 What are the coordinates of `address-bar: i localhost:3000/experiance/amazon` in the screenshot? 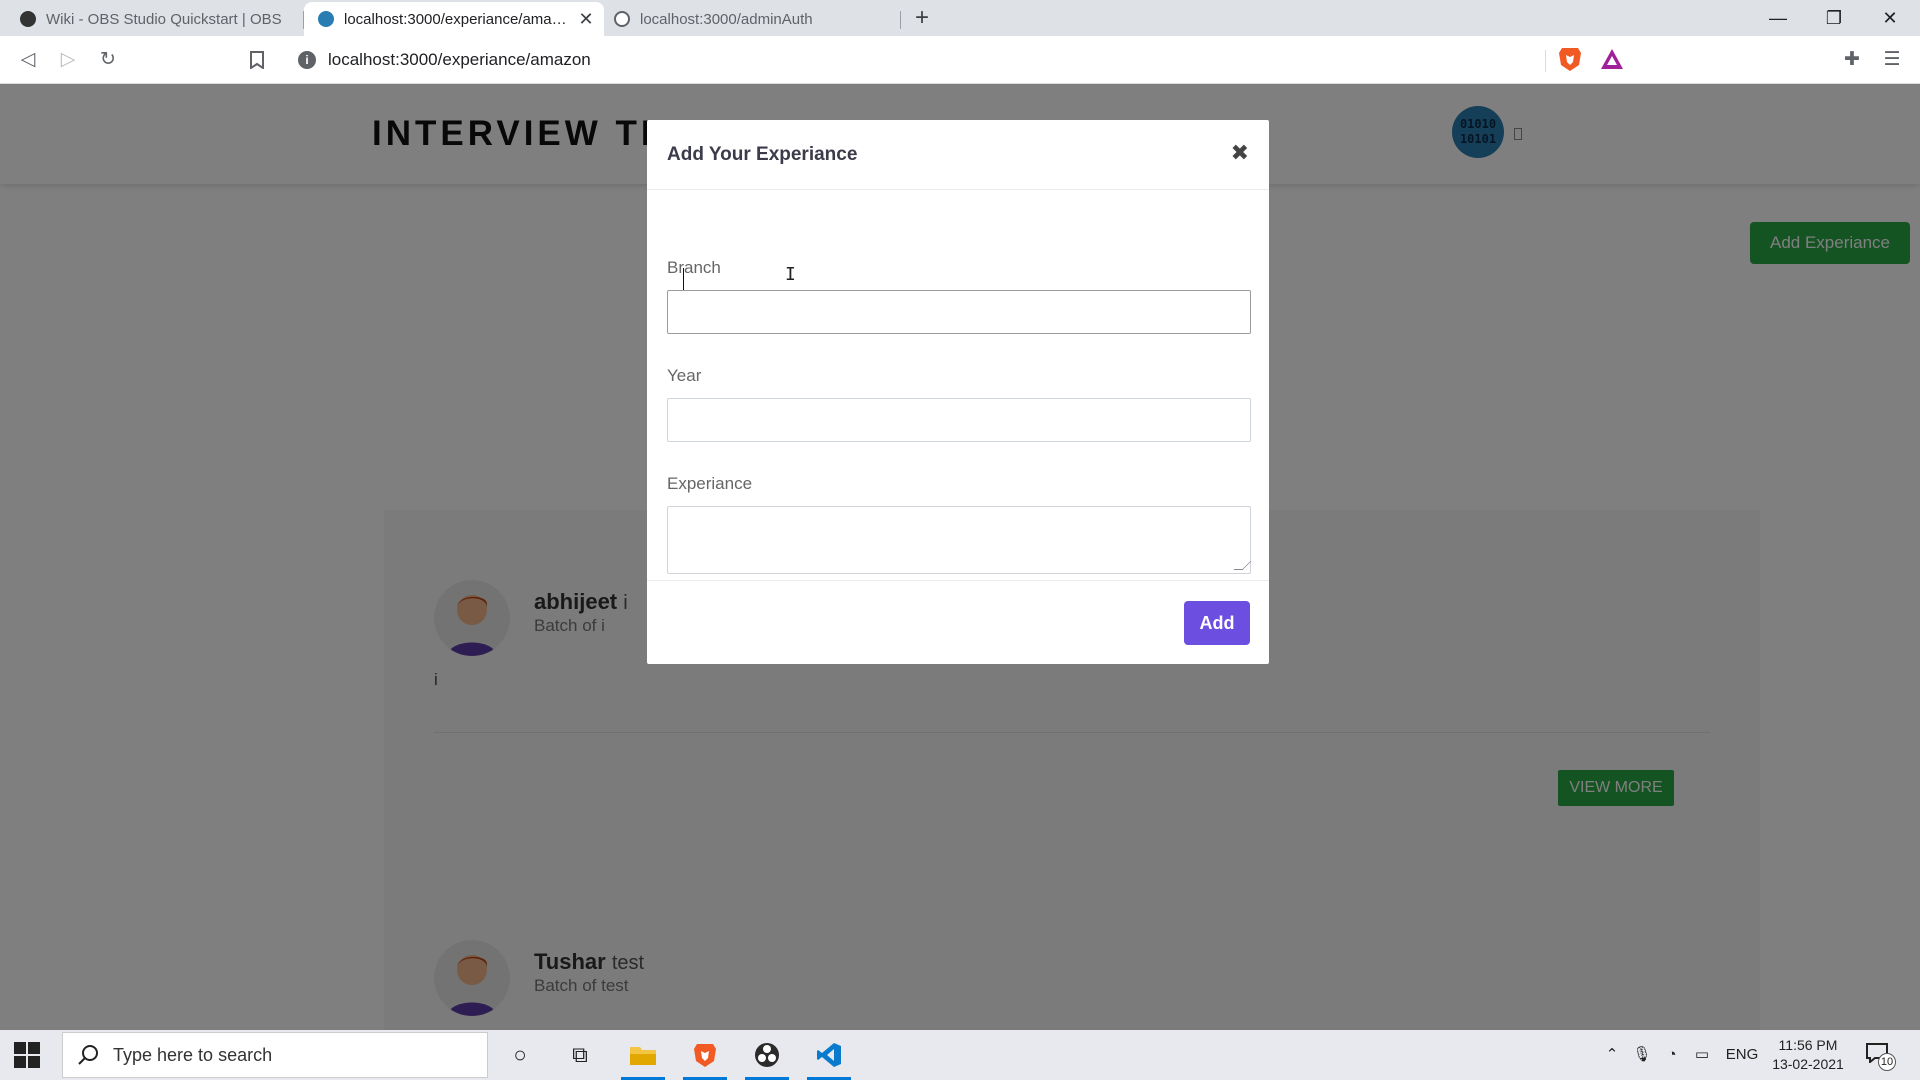 It's located at (961, 60).